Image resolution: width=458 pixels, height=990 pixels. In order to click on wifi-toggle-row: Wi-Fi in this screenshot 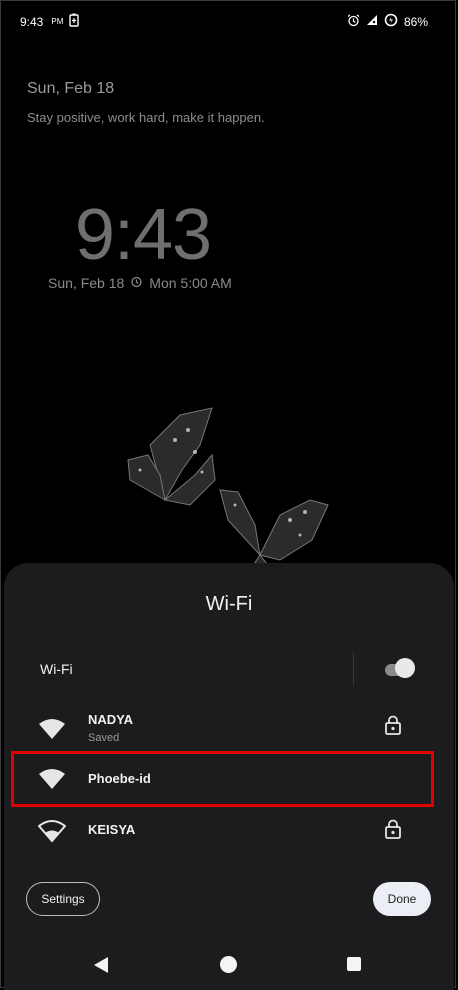, I will do `click(229, 673)`.